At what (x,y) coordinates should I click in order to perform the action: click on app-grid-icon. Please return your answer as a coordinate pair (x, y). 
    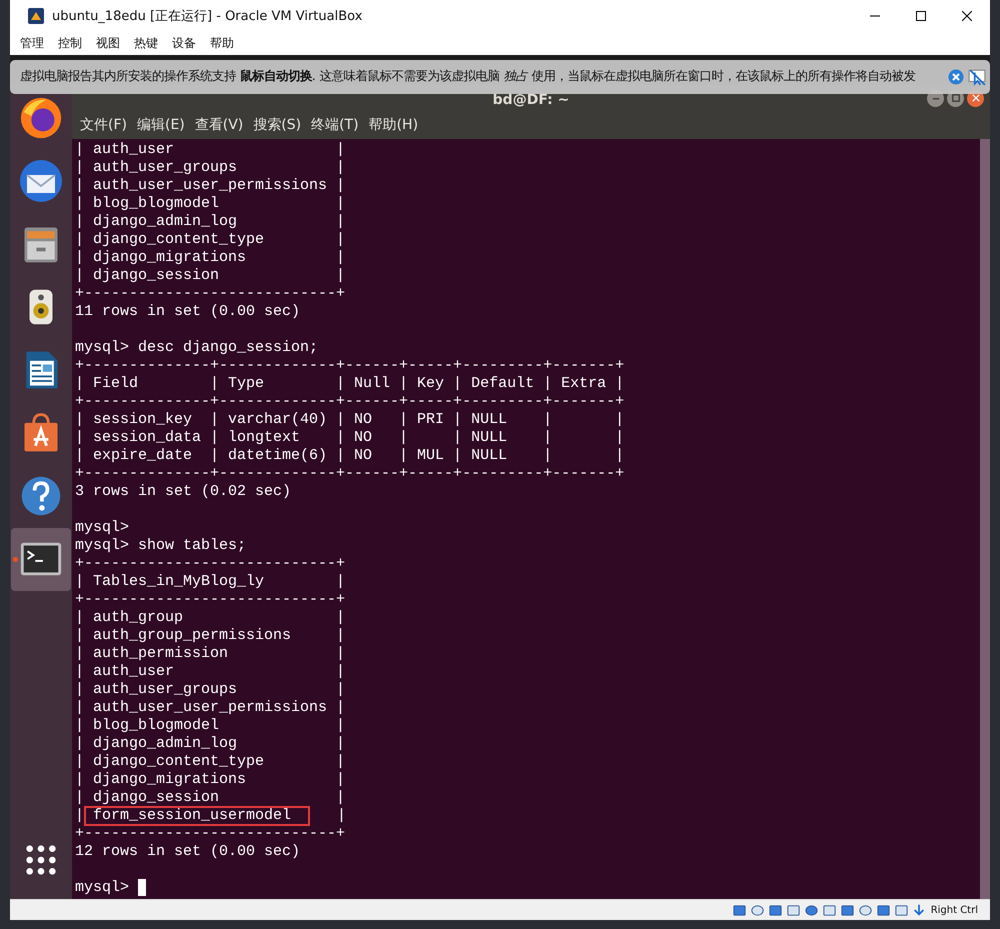
    Looking at the image, I should click on (41, 859).